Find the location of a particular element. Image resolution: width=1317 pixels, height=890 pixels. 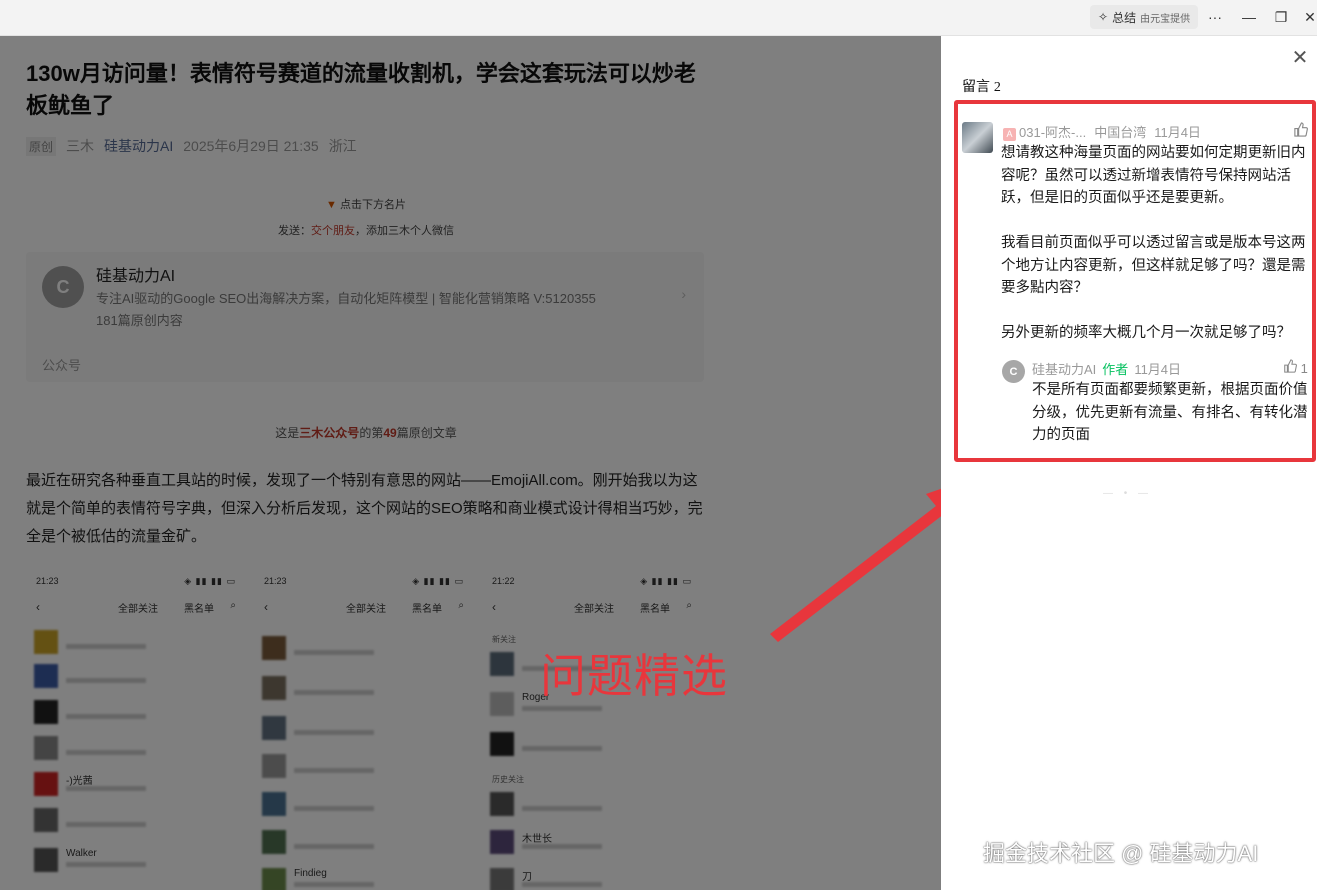

comment-header: A 031-阿杰-... 中国台湾 11月4日 is located at coordinates (1102, 131).